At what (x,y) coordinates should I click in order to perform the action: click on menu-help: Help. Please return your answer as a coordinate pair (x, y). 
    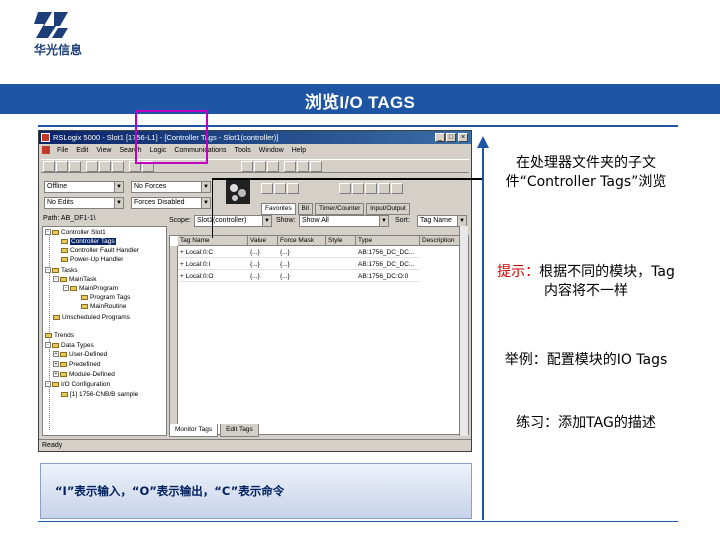
    Looking at the image, I should click on (299, 151).